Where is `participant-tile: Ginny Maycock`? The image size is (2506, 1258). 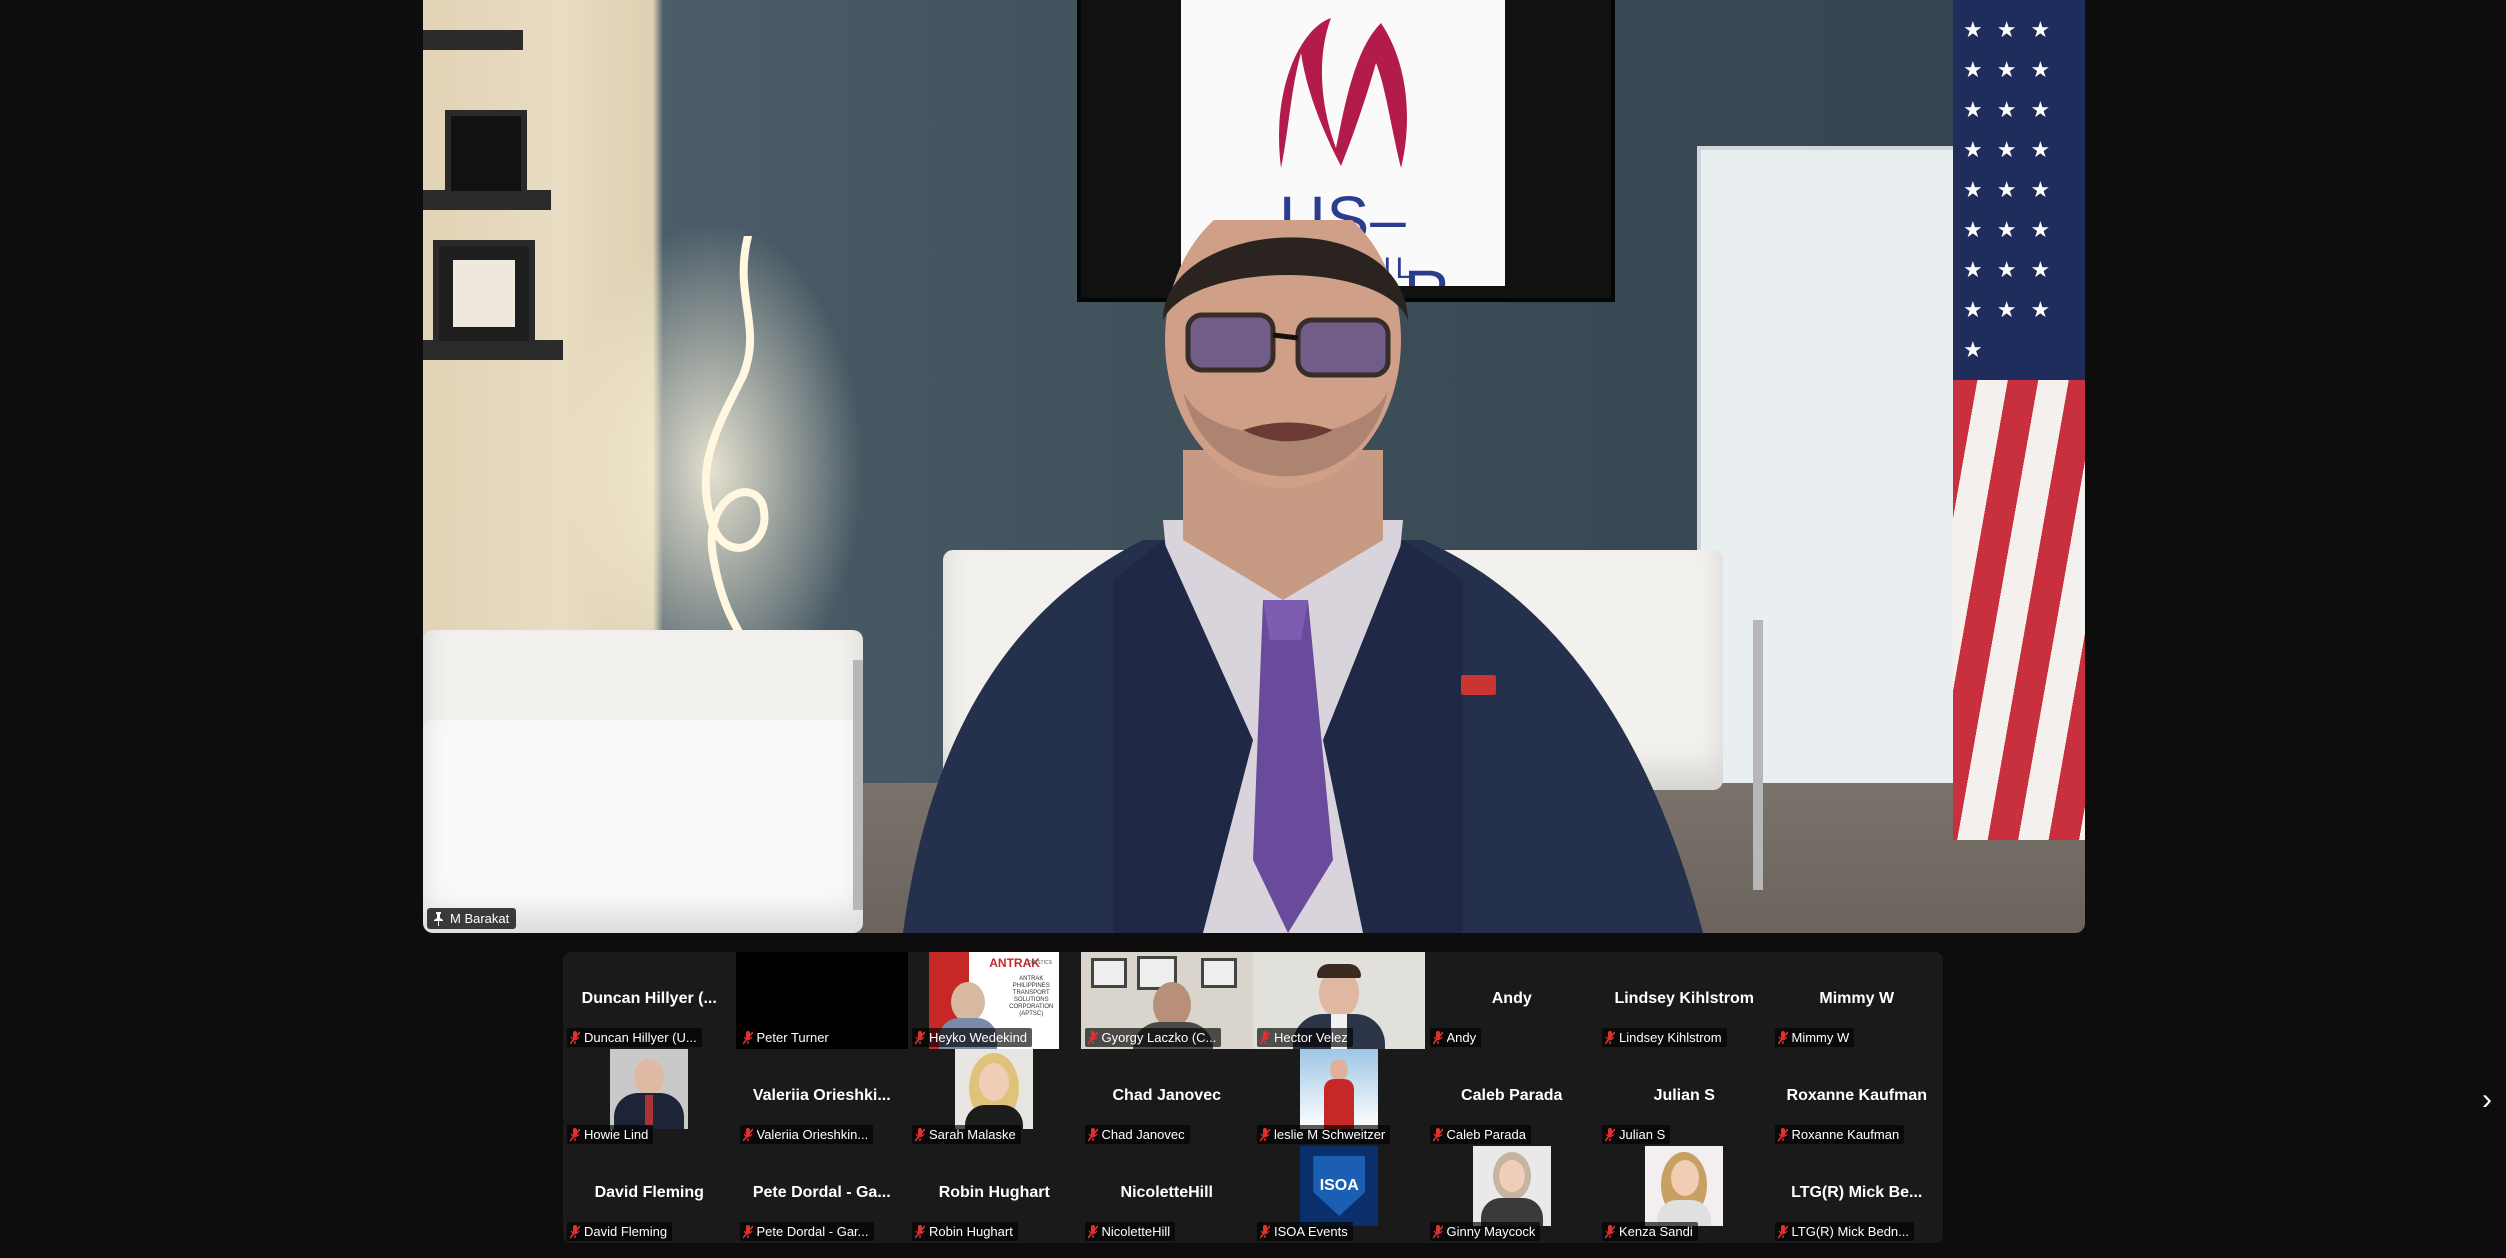
participant-tile: Ginny Maycock is located at coordinates (1511, 1194).